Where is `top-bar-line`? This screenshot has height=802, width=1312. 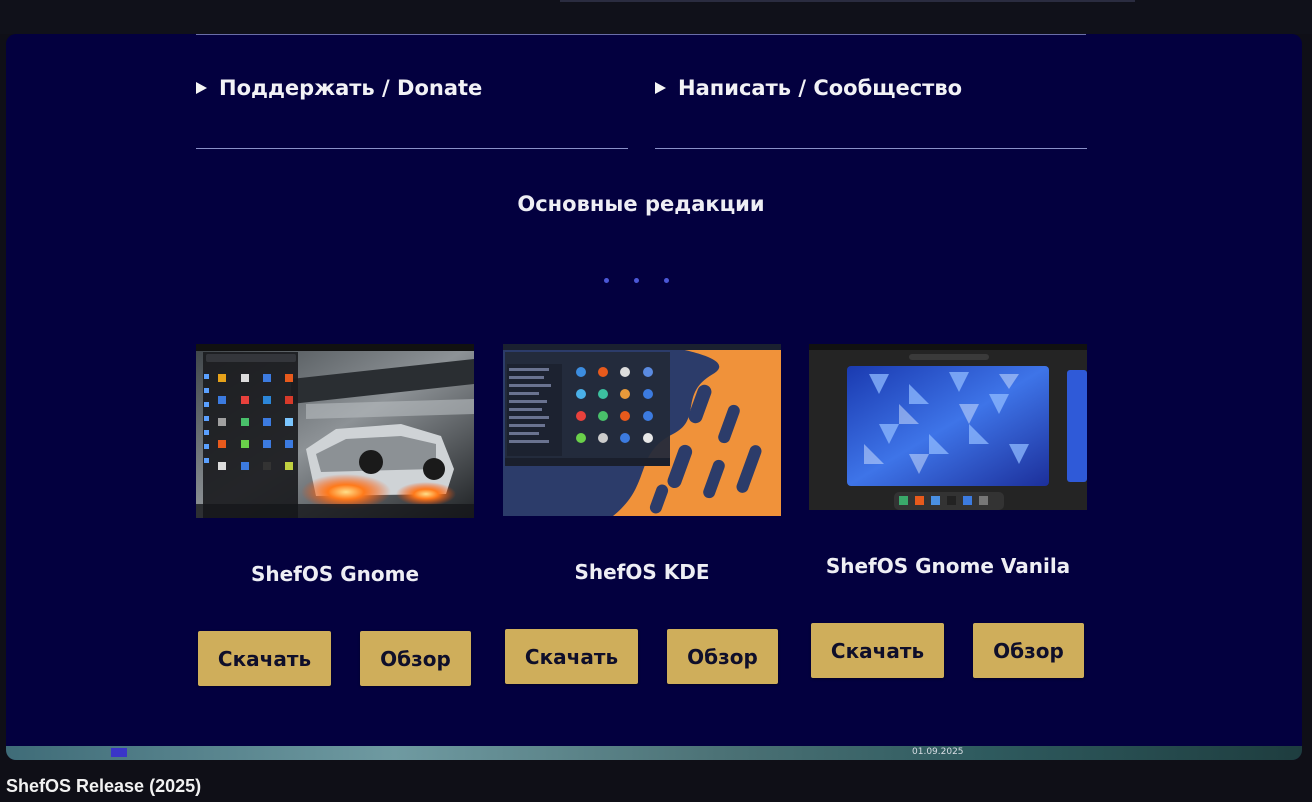 top-bar-line is located at coordinates (847, 1).